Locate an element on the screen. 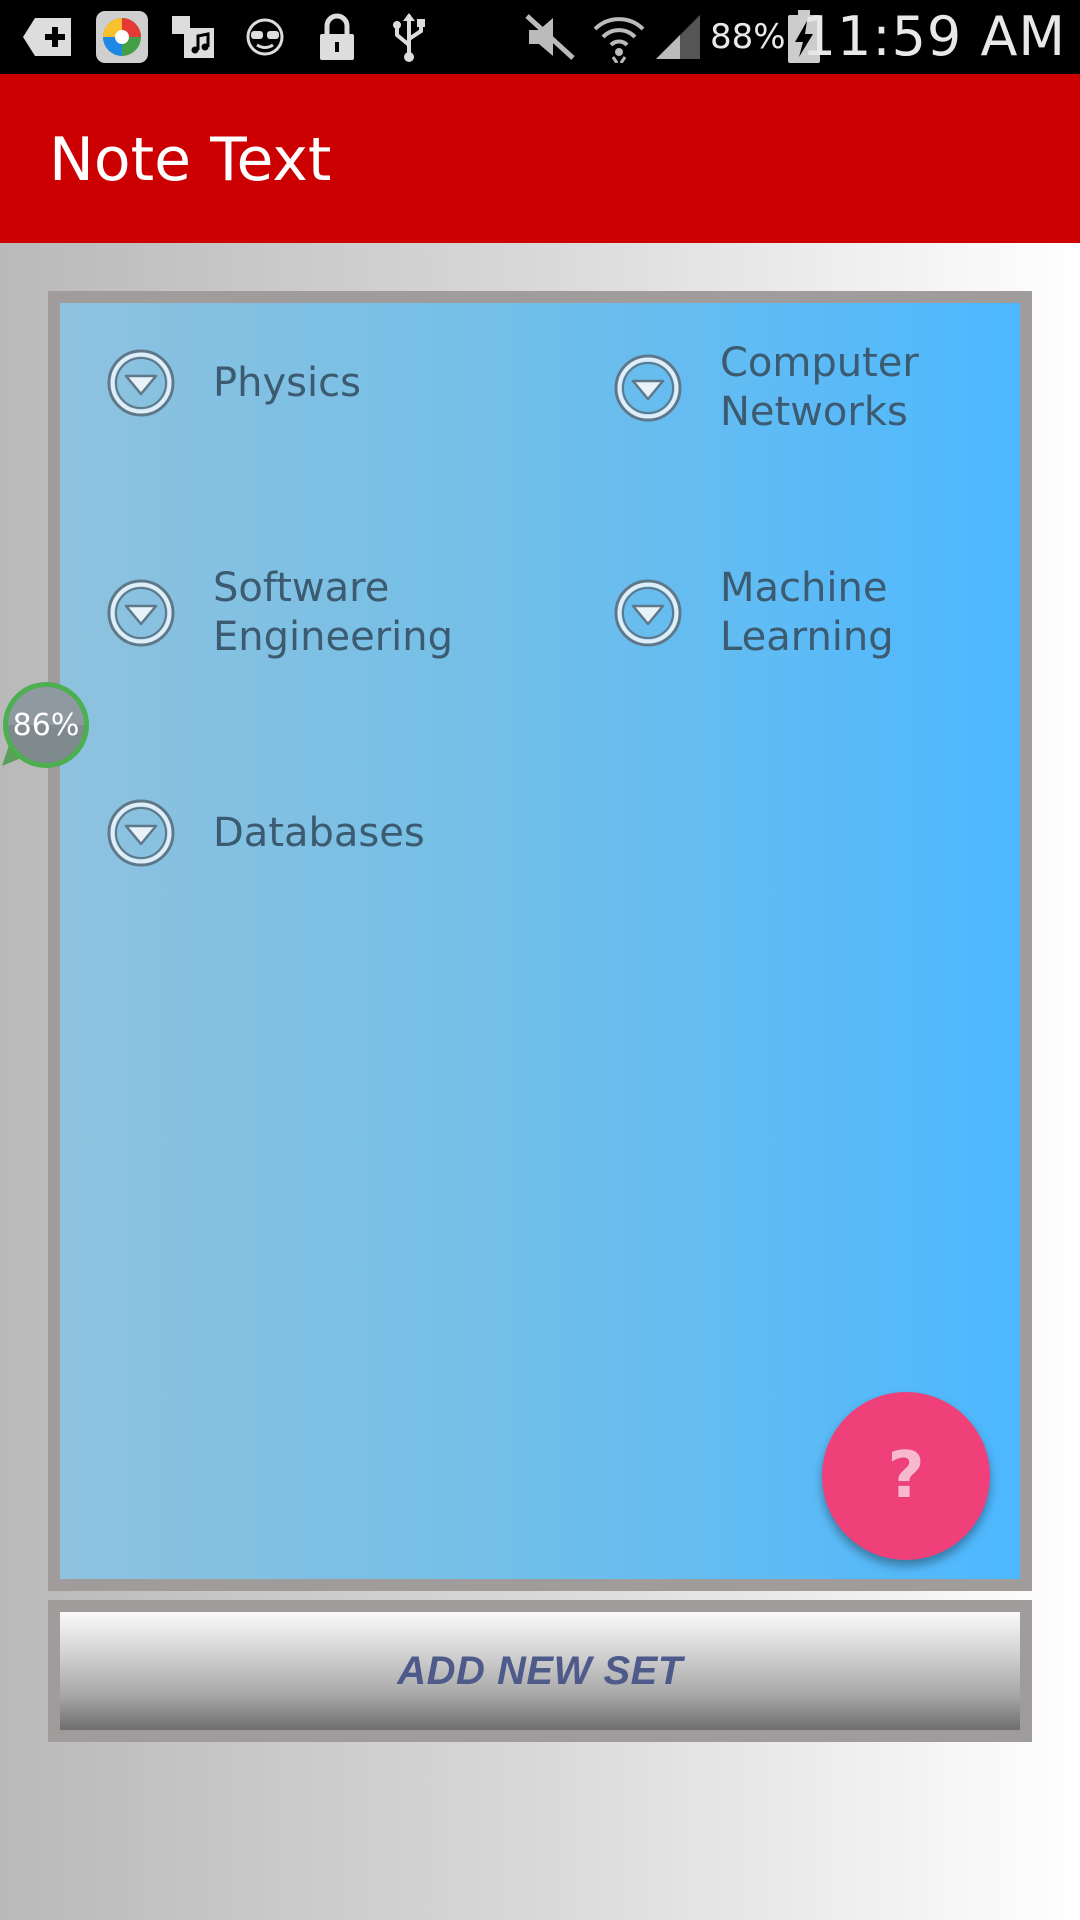 This screenshot has height=1920, width=1080. app-title: Note Text is located at coordinates (190, 160).